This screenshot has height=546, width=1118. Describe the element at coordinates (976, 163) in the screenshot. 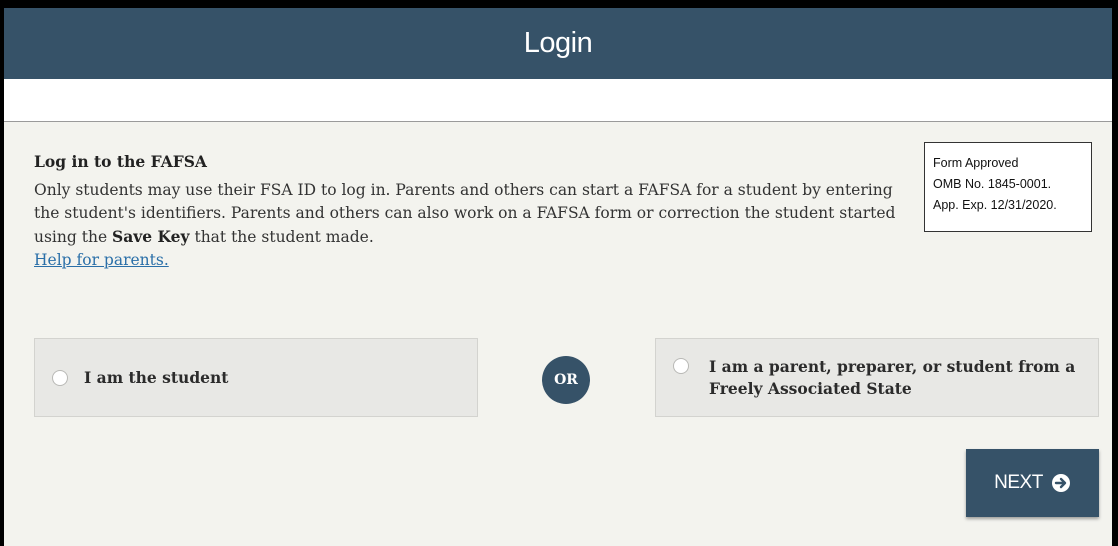

I see `omb-line-1: Form Approved` at that location.